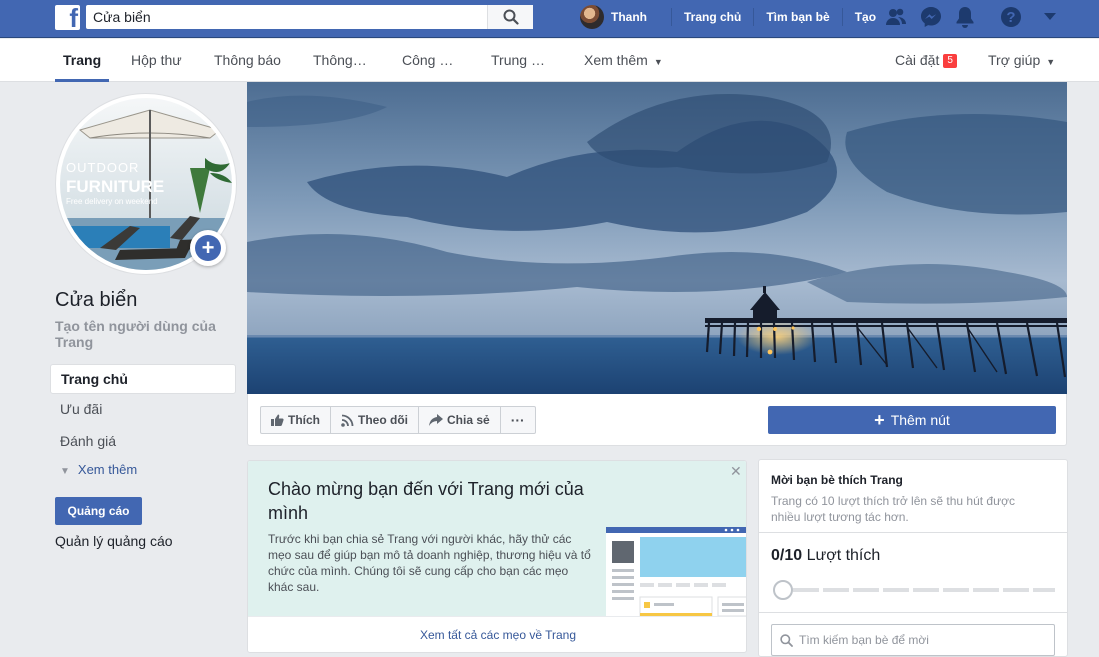 The height and width of the screenshot is (657, 1099). Describe the element at coordinates (114, 541) in the screenshot. I see `manage-ads-link: Quản lý quảng cáo` at that location.